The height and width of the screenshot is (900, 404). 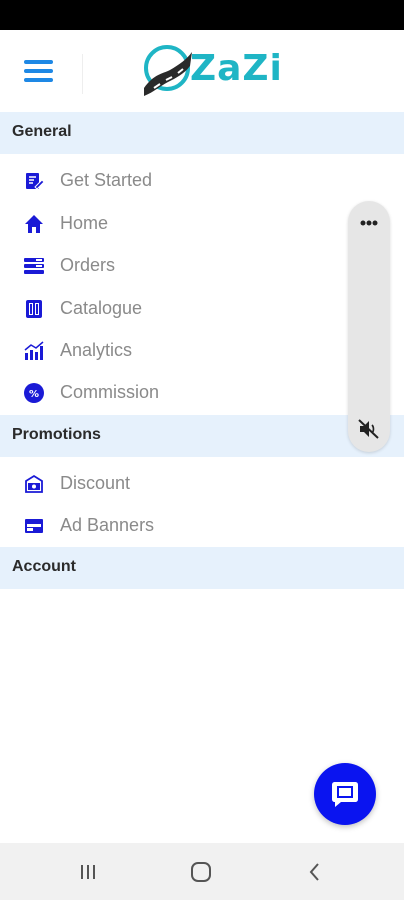 What do you see at coordinates (56, 434) in the screenshot?
I see `section-title: Promotions` at bounding box center [56, 434].